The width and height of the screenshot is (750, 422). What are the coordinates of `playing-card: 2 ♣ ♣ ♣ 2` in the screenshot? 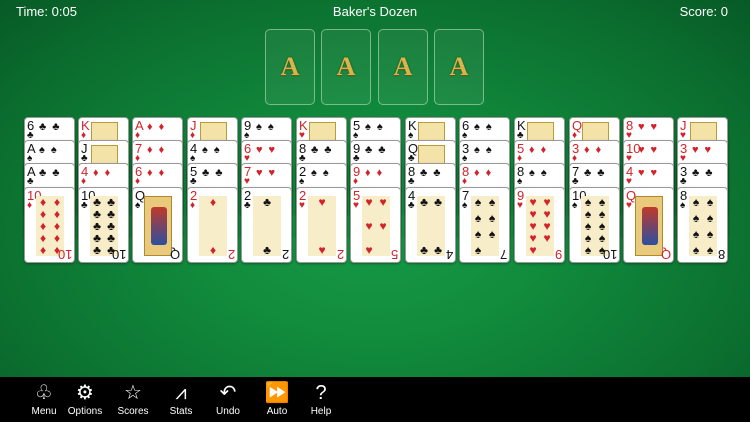 It's located at (266, 225).